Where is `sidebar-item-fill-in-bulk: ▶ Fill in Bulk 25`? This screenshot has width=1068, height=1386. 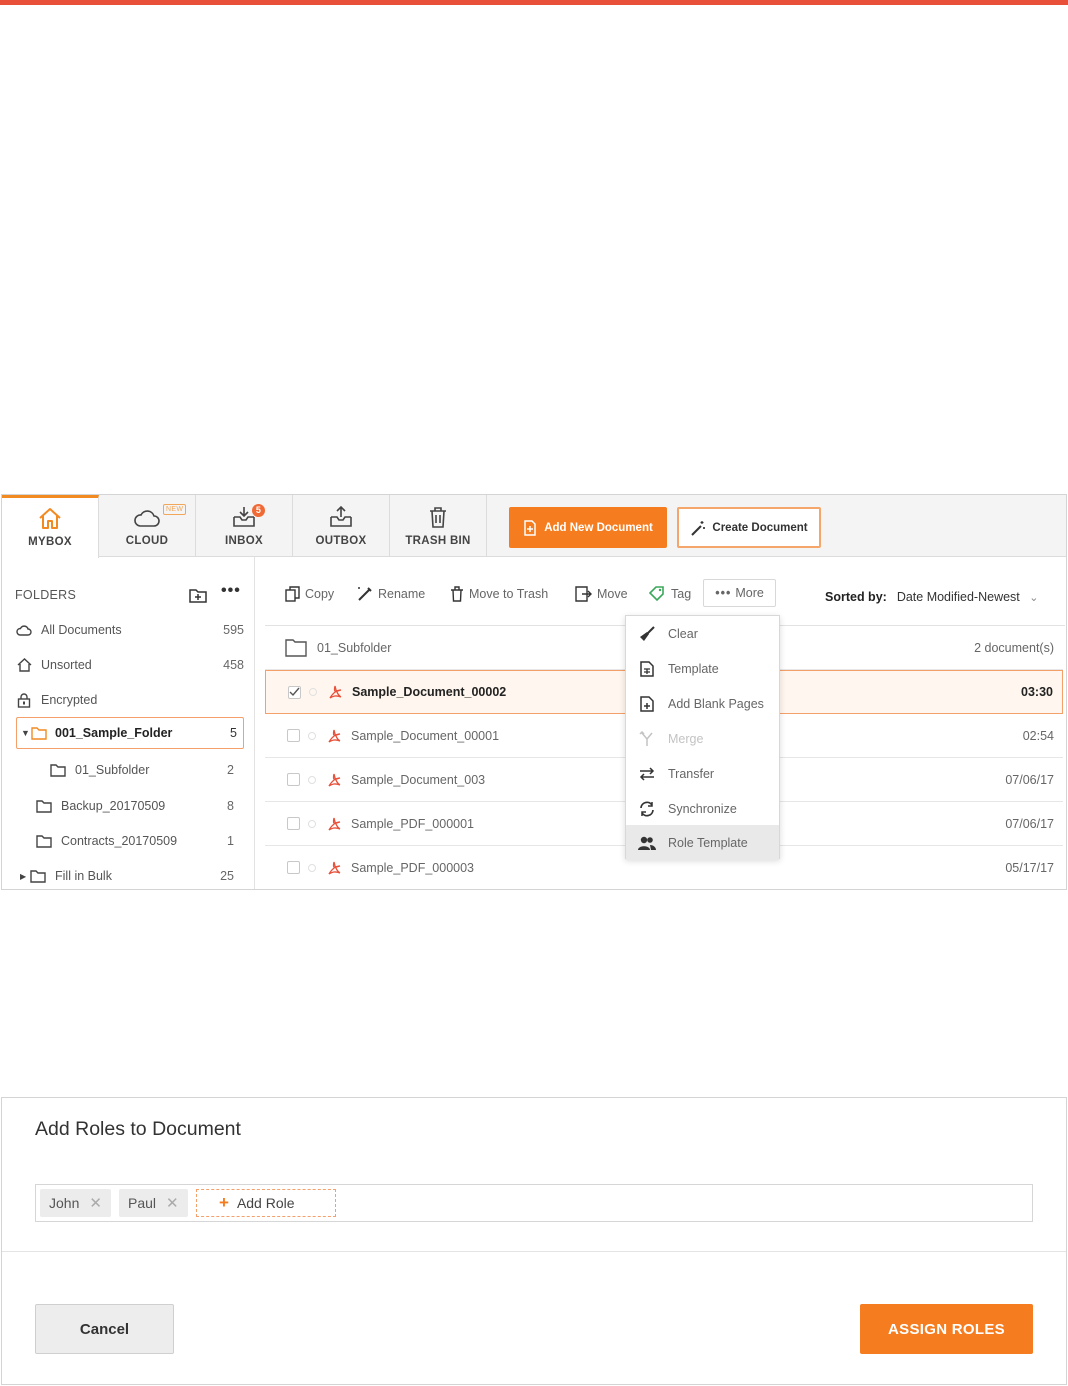
sidebar-item-fill-in-bulk: ▶ Fill in Bulk 25 is located at coordinates (127, 874).